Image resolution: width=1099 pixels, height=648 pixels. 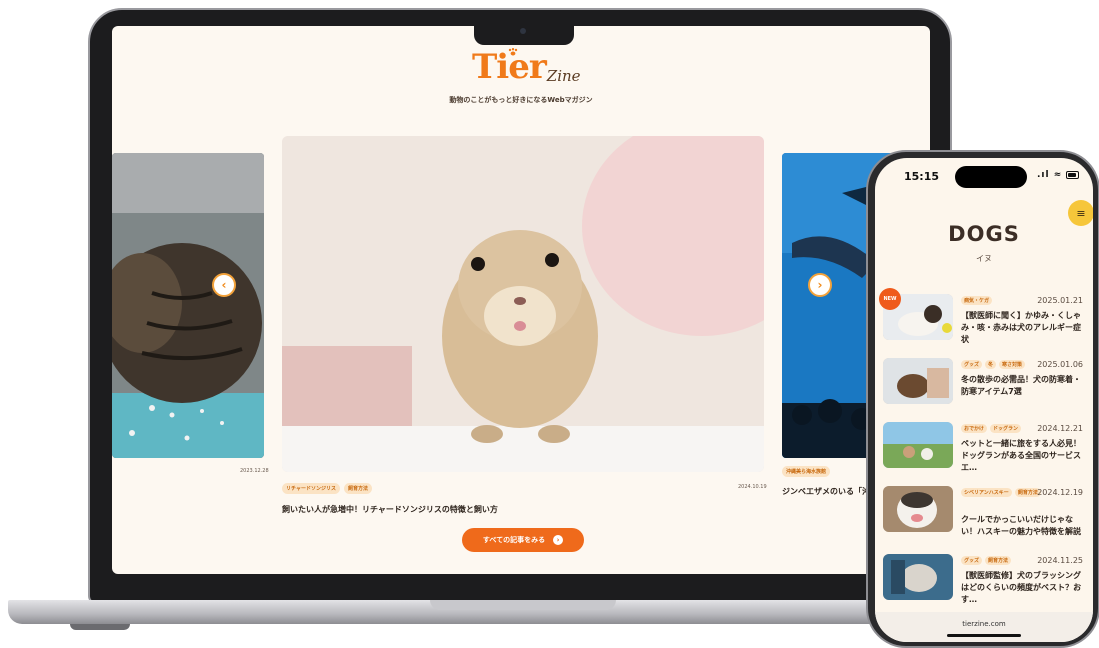 I want to click on article-tags: グッズ 飼育方法, so click(x=1001, y=560).